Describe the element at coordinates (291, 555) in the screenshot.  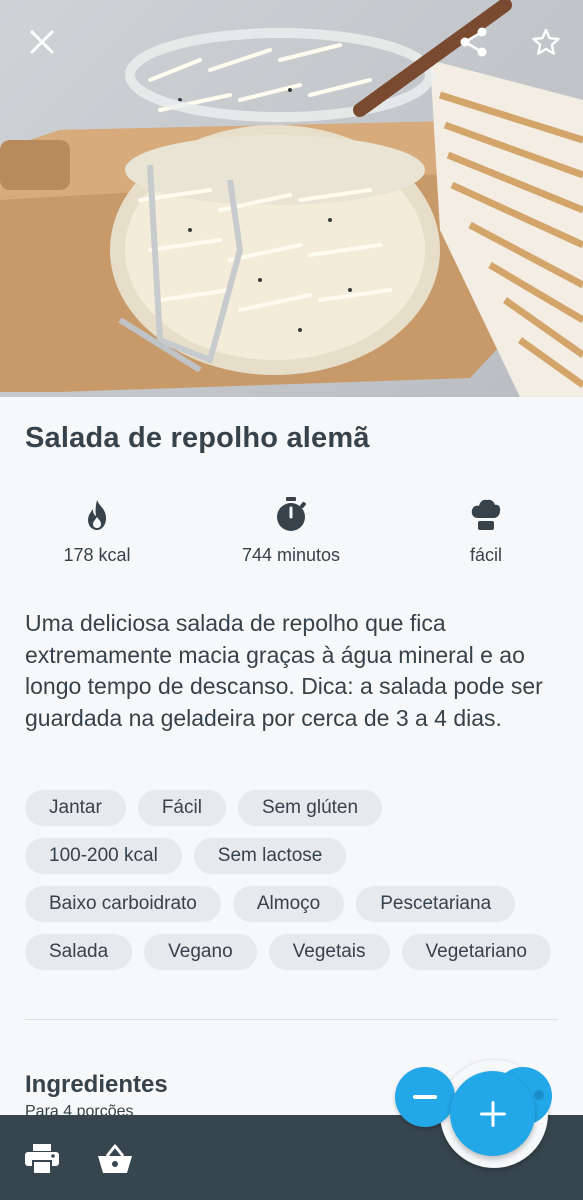
I see `stat-time-label: 744 minutos` at that location.